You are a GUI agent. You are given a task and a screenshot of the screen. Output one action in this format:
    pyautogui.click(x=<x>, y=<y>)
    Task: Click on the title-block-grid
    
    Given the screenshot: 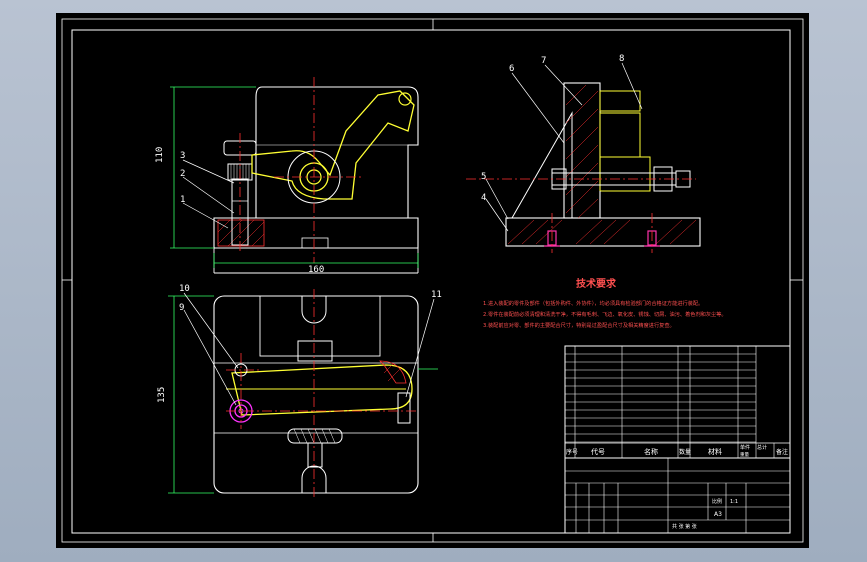 What is the action you would take?
    pyautogui.click(x=677, y=495)
    